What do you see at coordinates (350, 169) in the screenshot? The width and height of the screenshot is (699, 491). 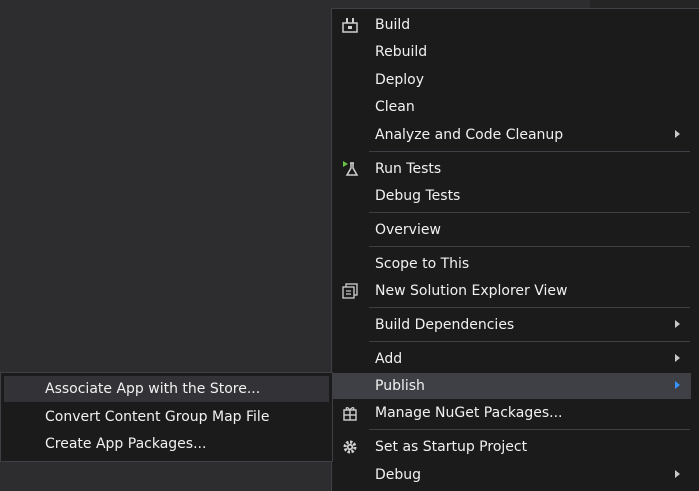 I see `run-tests-icon` at bounding box center [350, 169].